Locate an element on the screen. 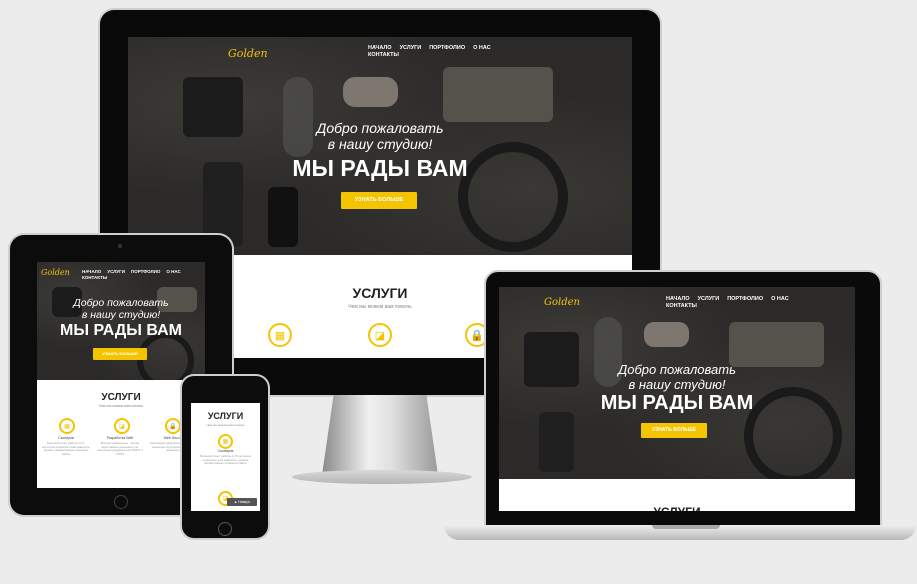  laptop-welcome-line-2: в нашу студию! is located at coordinates (677, 384).